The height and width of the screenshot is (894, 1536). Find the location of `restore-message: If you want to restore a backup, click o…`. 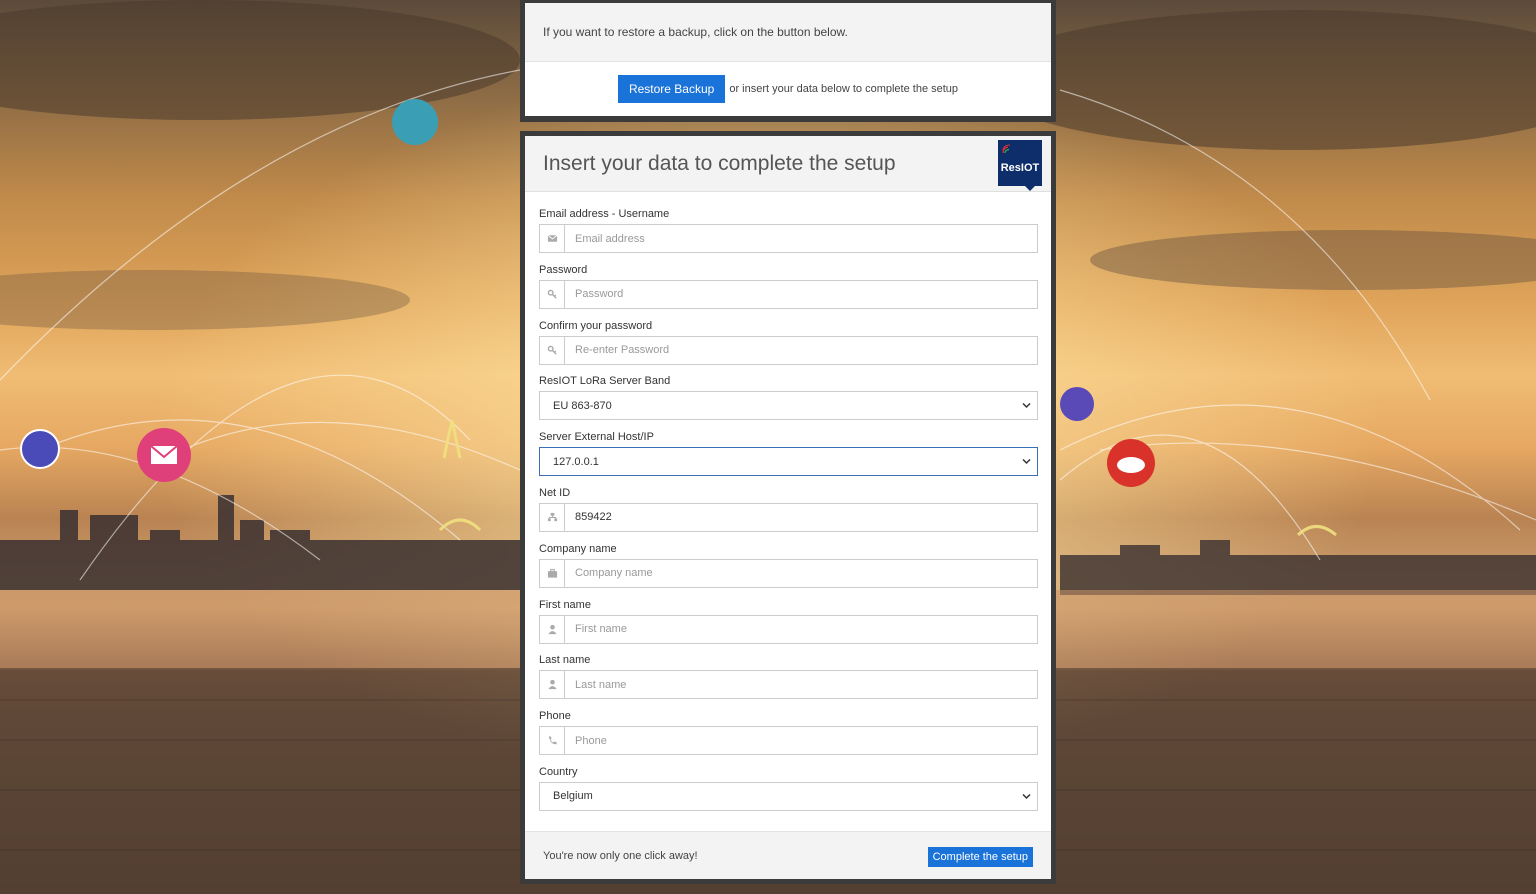

restore-message: If you want to restore a backup, click o… is located at coordinates (788, 32).